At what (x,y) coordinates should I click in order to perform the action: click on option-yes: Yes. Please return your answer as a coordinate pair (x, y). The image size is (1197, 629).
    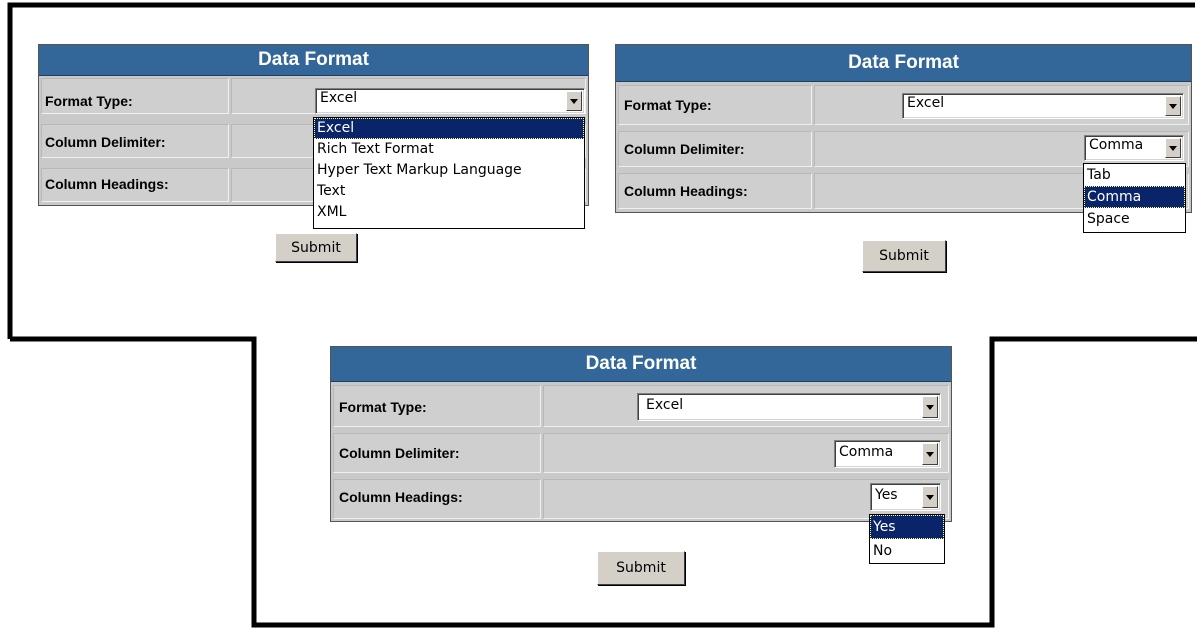
    Looking at the image, I should click on (907, 527).